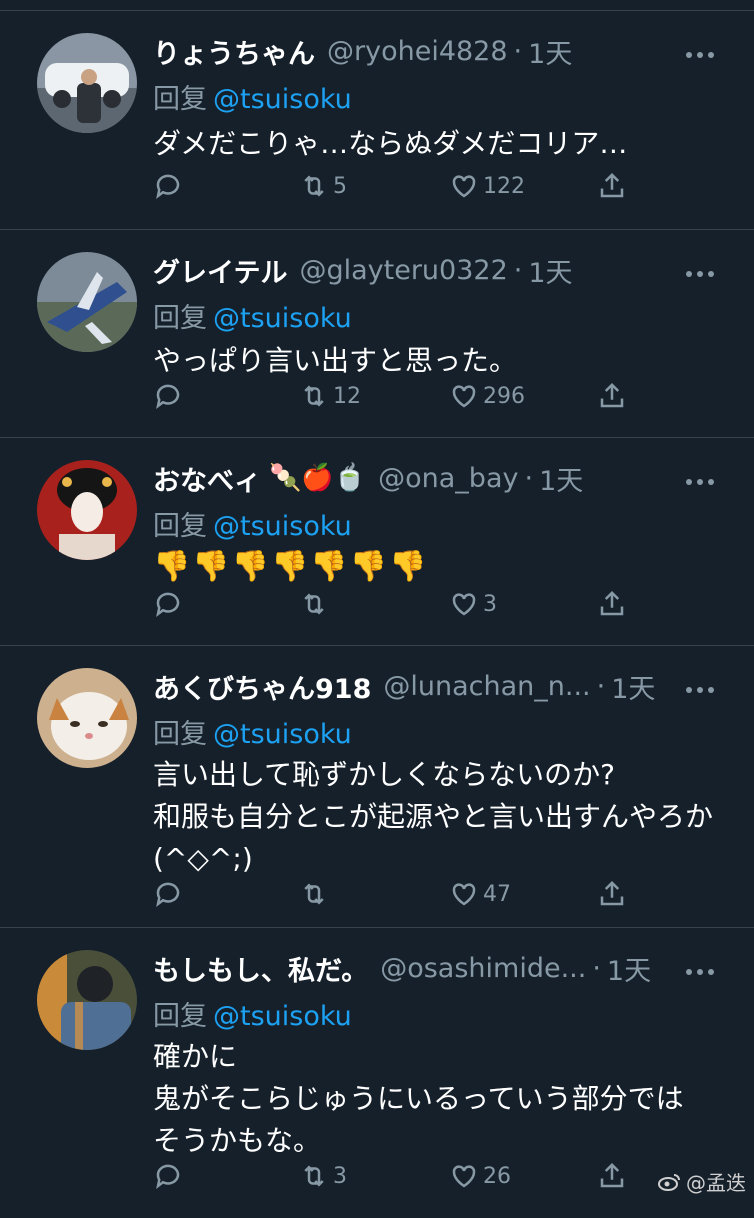 This screenshot has height=1218, width=754. I want to click on display-name: もしもし、私だ。, so click(260, 968).